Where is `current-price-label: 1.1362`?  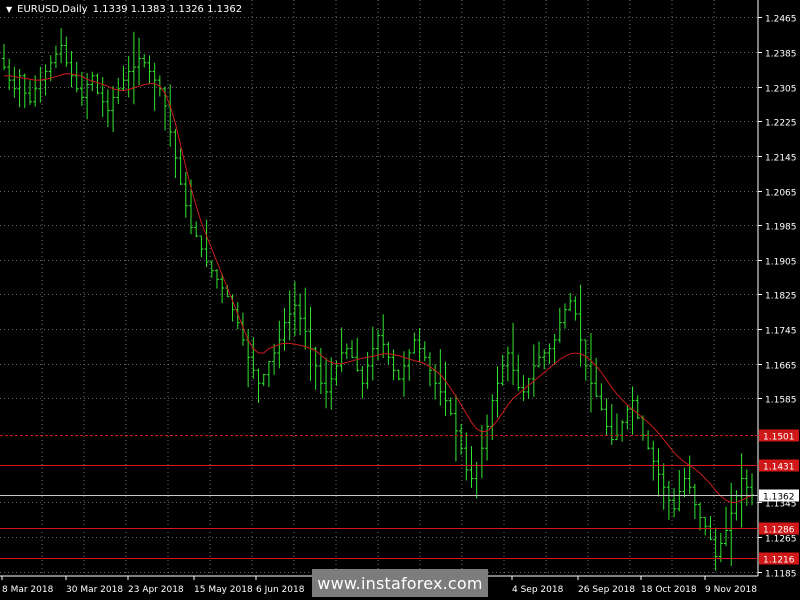
current-price-label: 1.1362 is located at coordinates (779, 498).